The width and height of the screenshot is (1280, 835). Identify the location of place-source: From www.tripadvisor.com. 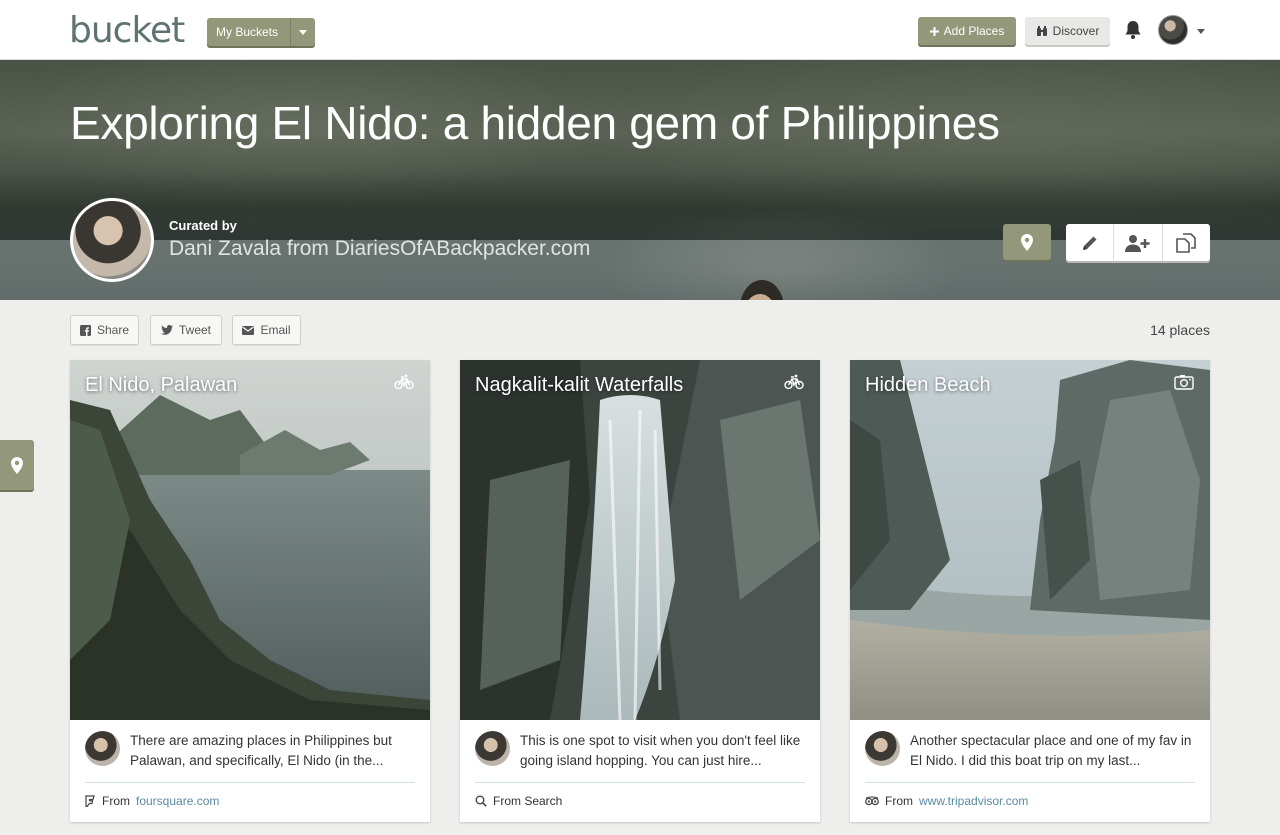
(946, 801).